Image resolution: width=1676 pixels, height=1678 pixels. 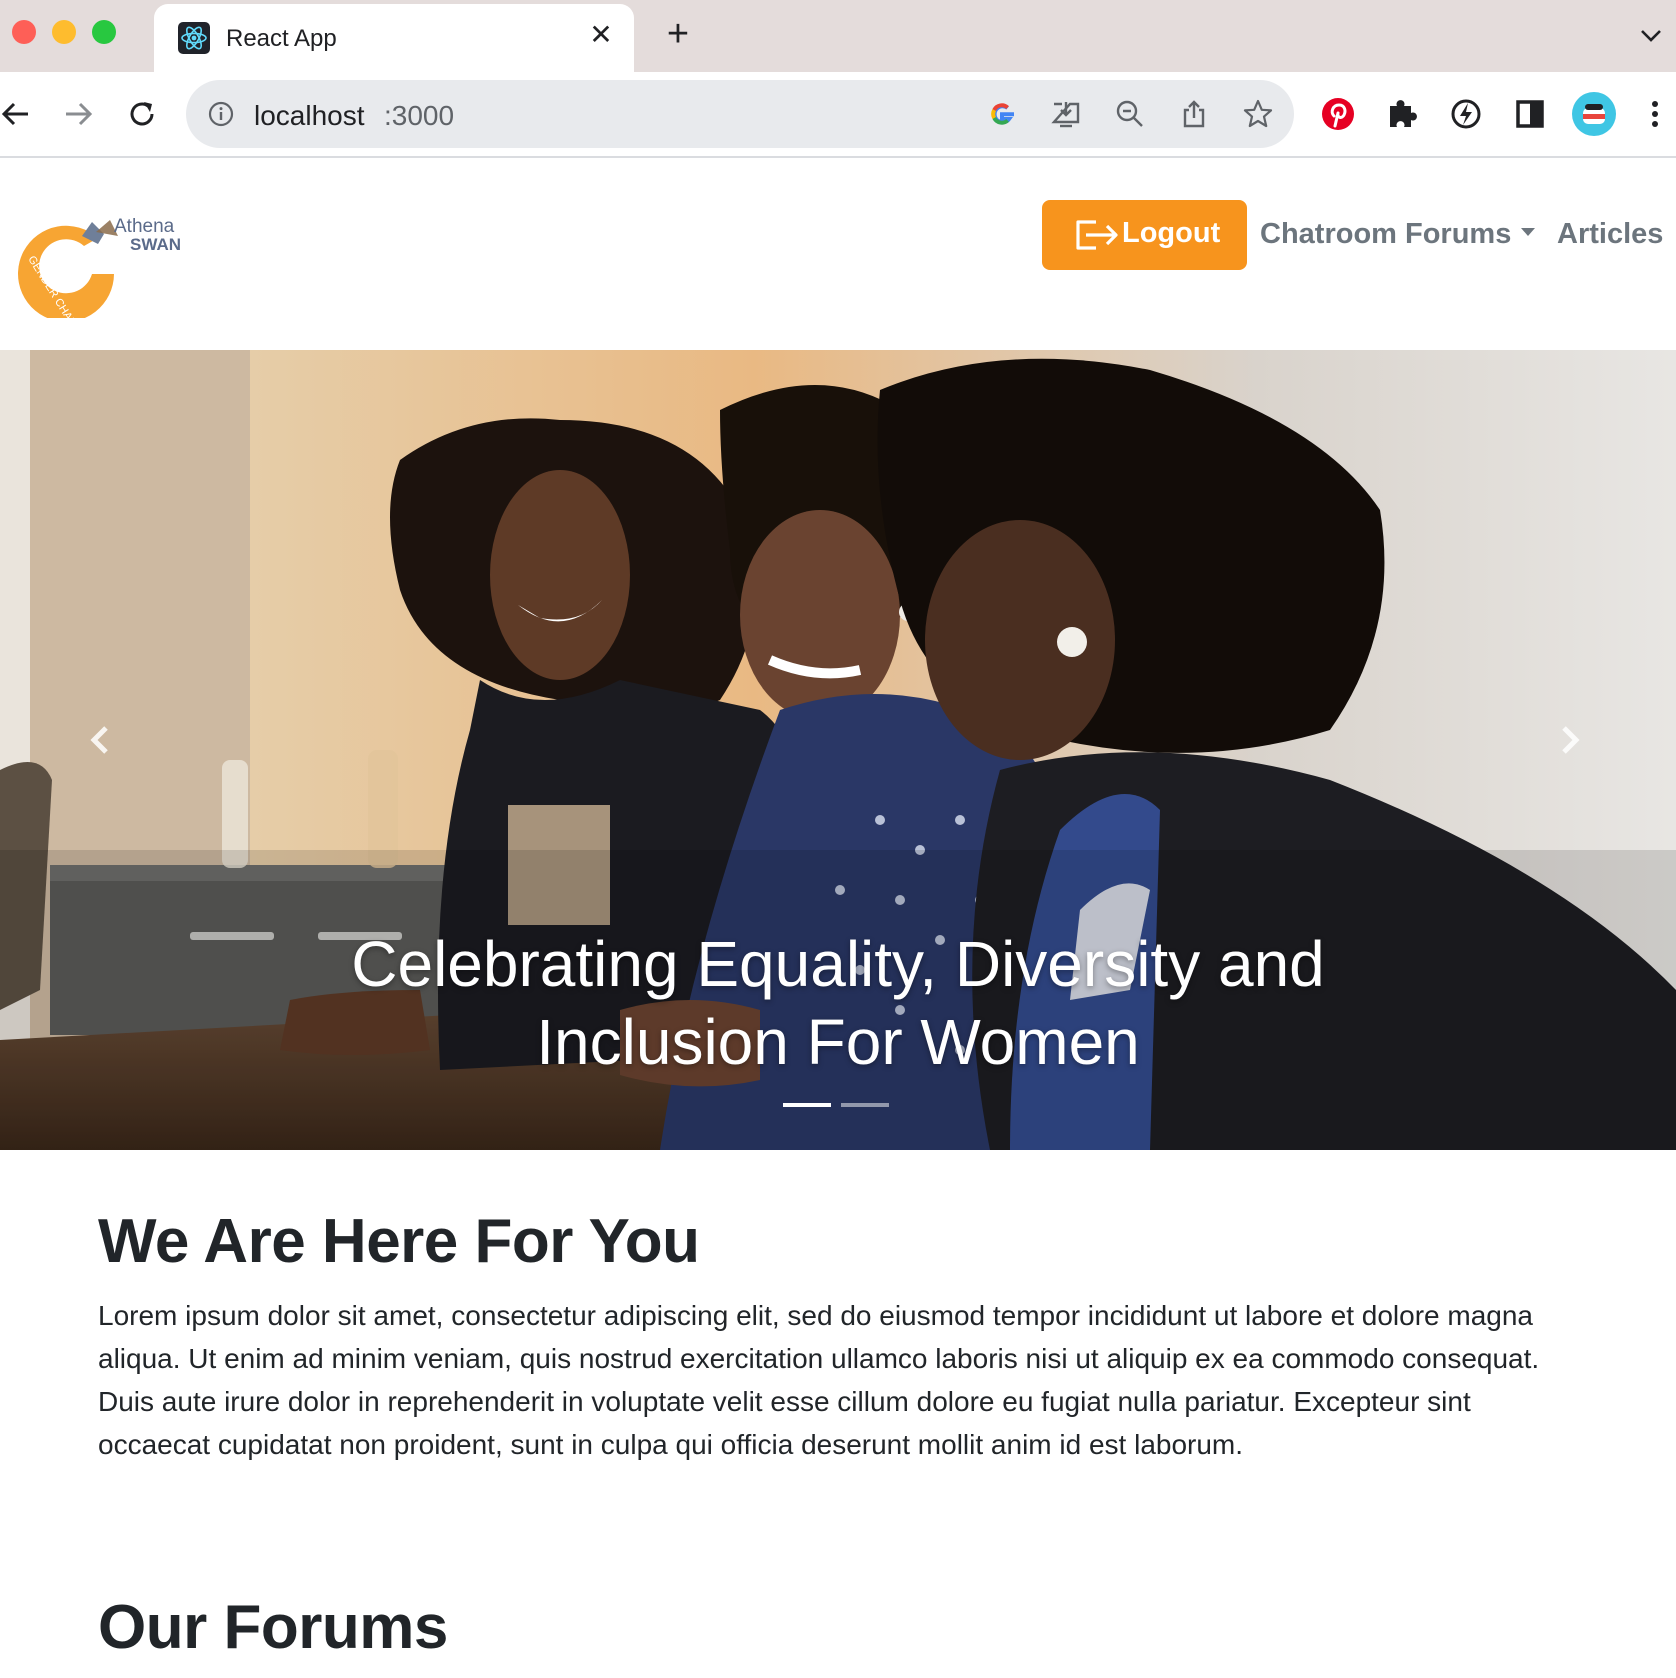 What do you see at coordinates (1610, 234) in the screenshot?
I see `articles-link: Articles` at bounding box center [1610, 234].